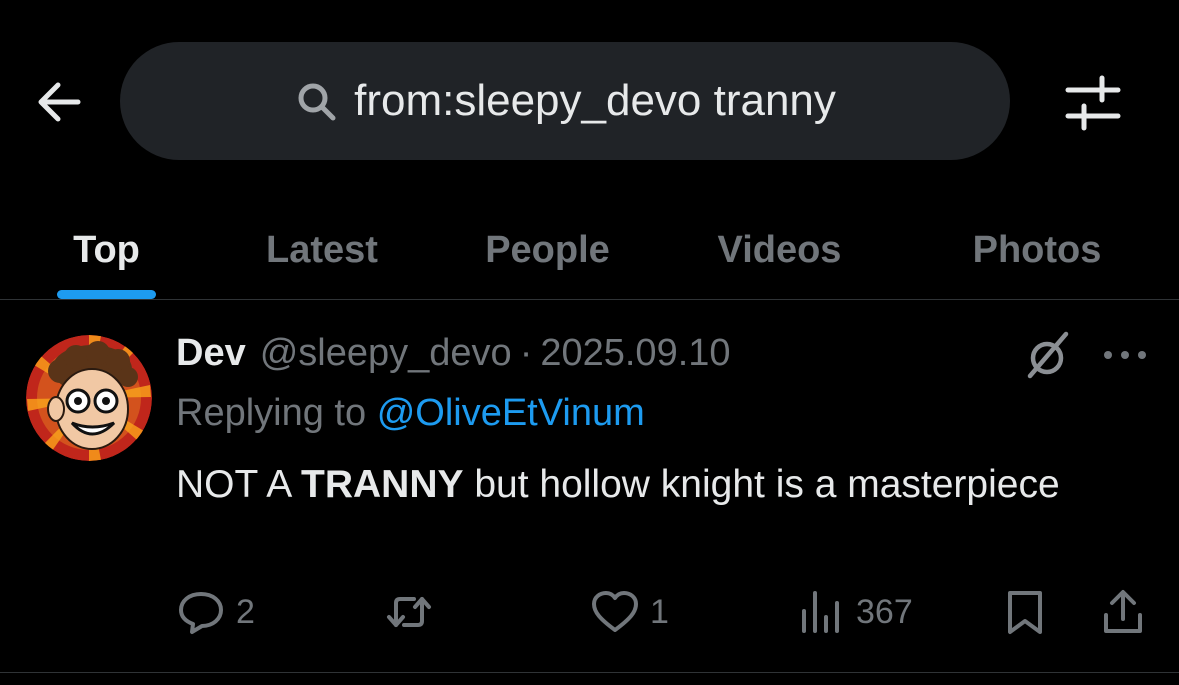 This screenshot has width=1179, height=685. I want to click on avatar, so click(89, 398).